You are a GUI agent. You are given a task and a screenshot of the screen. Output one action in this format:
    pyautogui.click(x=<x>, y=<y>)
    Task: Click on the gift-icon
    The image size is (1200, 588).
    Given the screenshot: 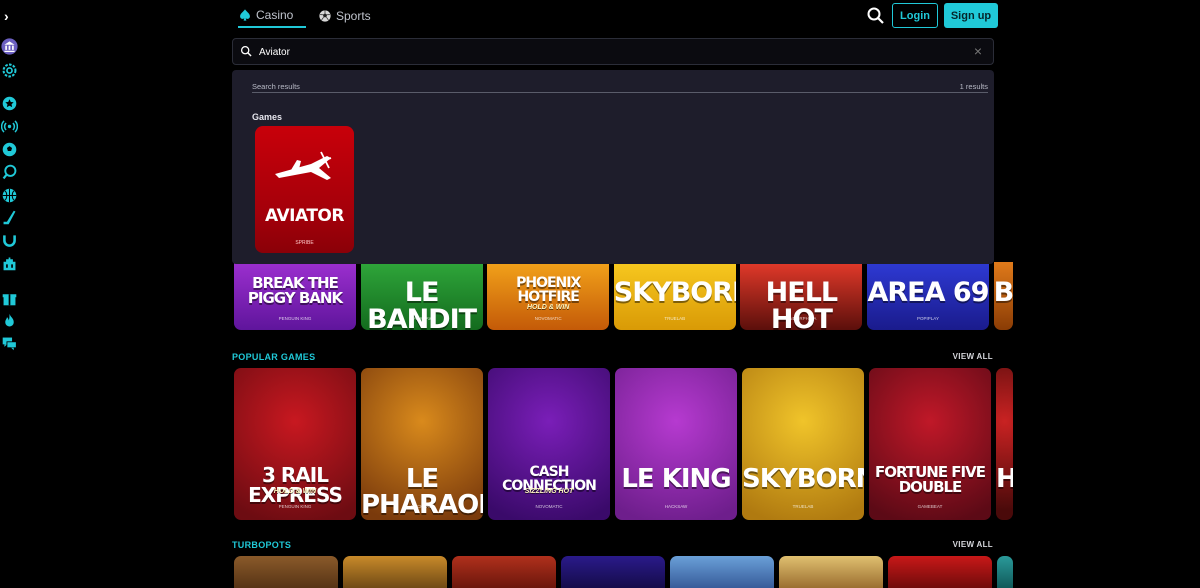 What is the action you would take?
    pyautogui.click(x=9, y=298)
    